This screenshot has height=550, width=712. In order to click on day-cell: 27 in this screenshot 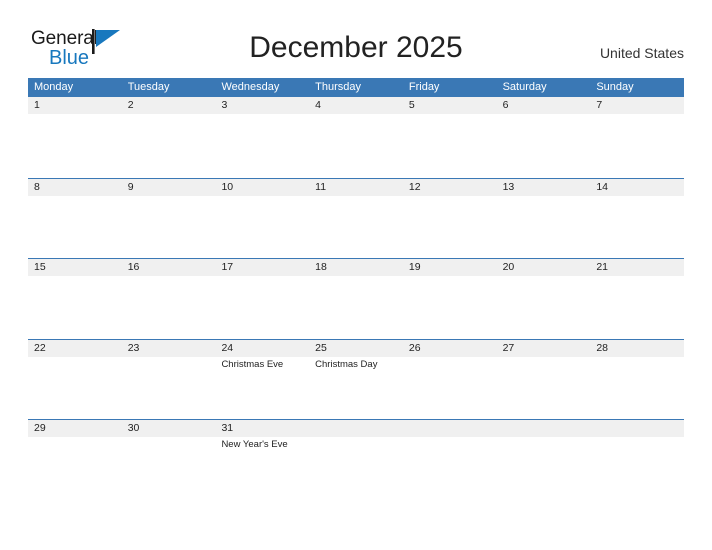, I will do `click(544, 380)`.